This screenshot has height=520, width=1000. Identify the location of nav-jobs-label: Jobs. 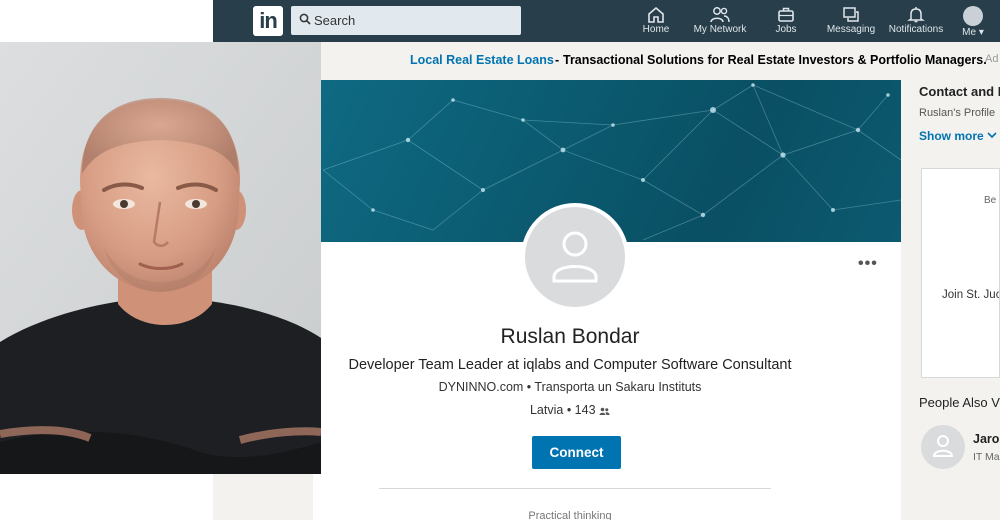
(786, 29).